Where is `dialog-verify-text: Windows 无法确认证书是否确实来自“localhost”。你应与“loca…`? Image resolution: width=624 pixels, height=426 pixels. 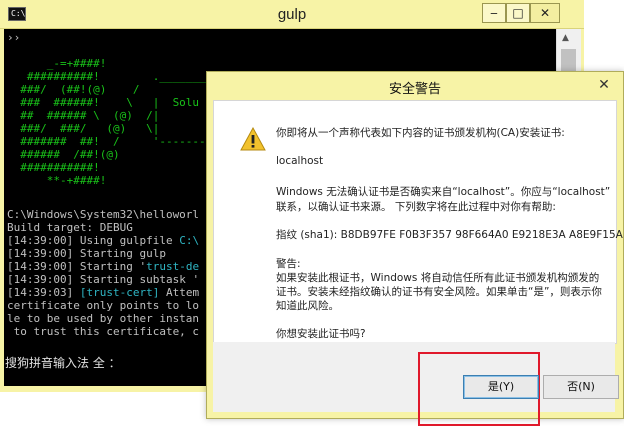
dialog-verify-text: Windows 无法确认证书是否确实来自“localhost”。你应与“loca… is located at coordinates (443, 192).